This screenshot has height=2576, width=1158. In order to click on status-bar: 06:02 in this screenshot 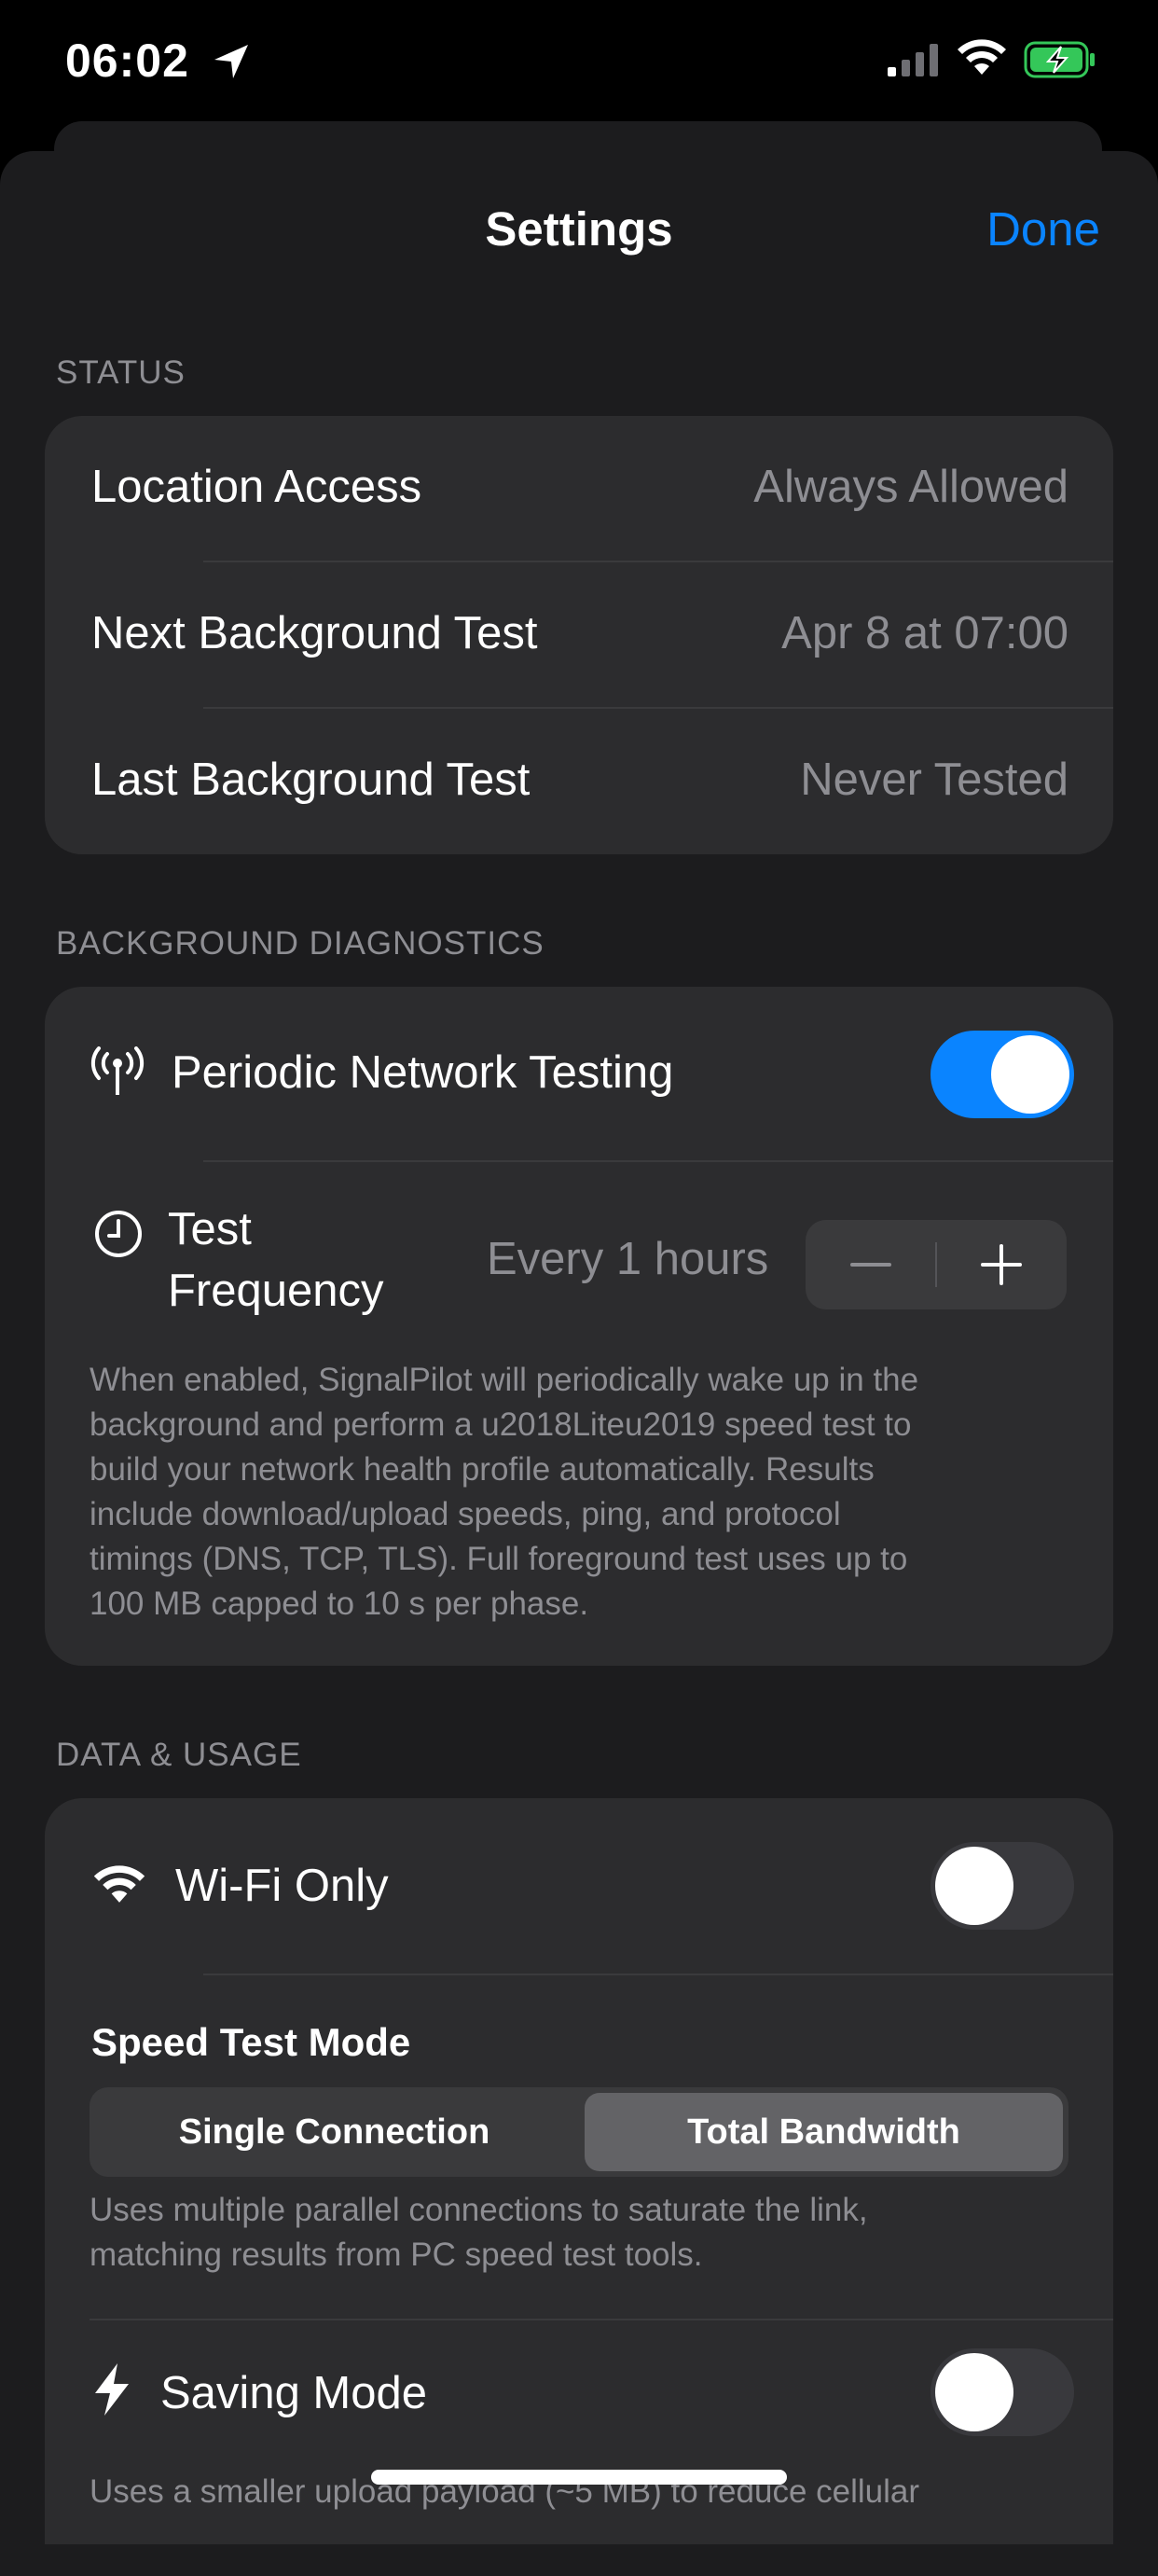, I will do `click(579, 63)`.